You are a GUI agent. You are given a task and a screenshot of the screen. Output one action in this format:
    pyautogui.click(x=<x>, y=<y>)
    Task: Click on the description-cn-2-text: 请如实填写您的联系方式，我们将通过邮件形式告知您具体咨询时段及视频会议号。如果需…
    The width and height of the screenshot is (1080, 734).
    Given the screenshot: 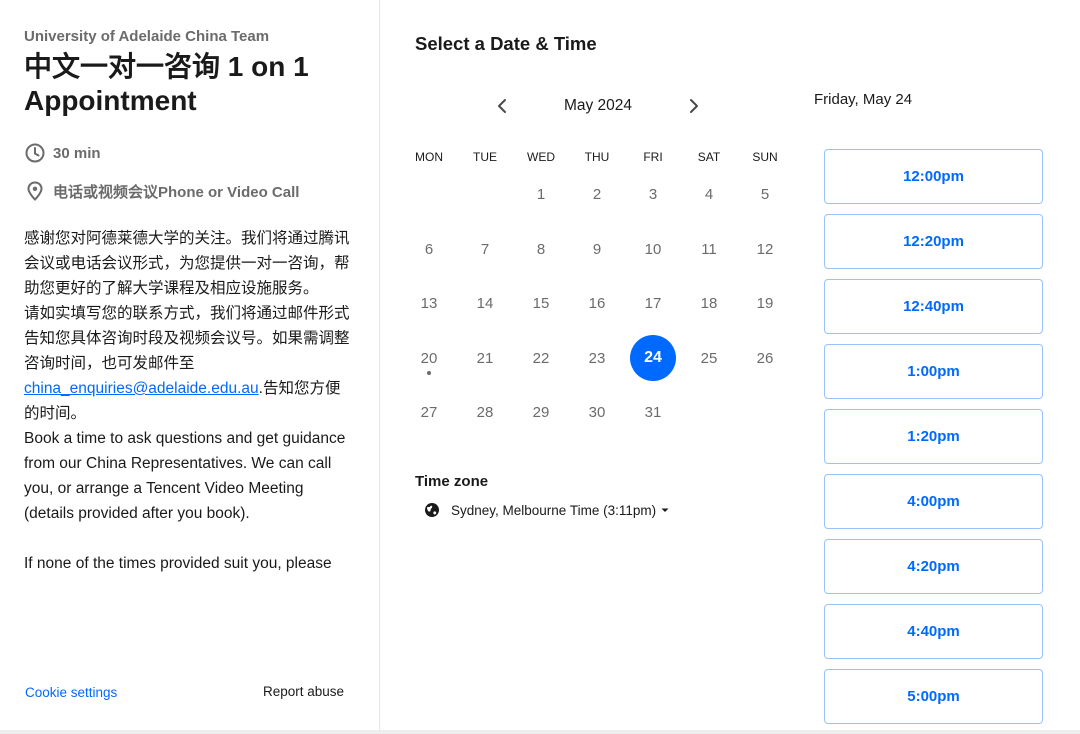 What is the action you would take?
    pyautogui.click(x=187, y=338)
    